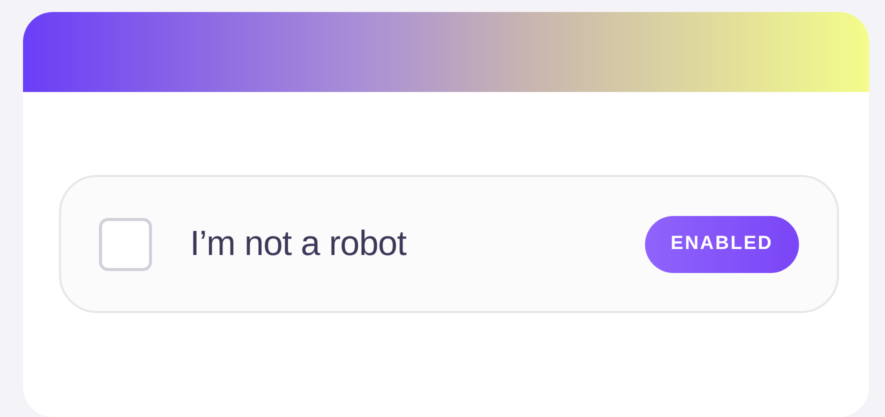 The height and width of the screenshot is (417, 885). What do you see at coordinates (125, 244) in the screenshot?
I see `checkbox` at bounding box center [125, 244].